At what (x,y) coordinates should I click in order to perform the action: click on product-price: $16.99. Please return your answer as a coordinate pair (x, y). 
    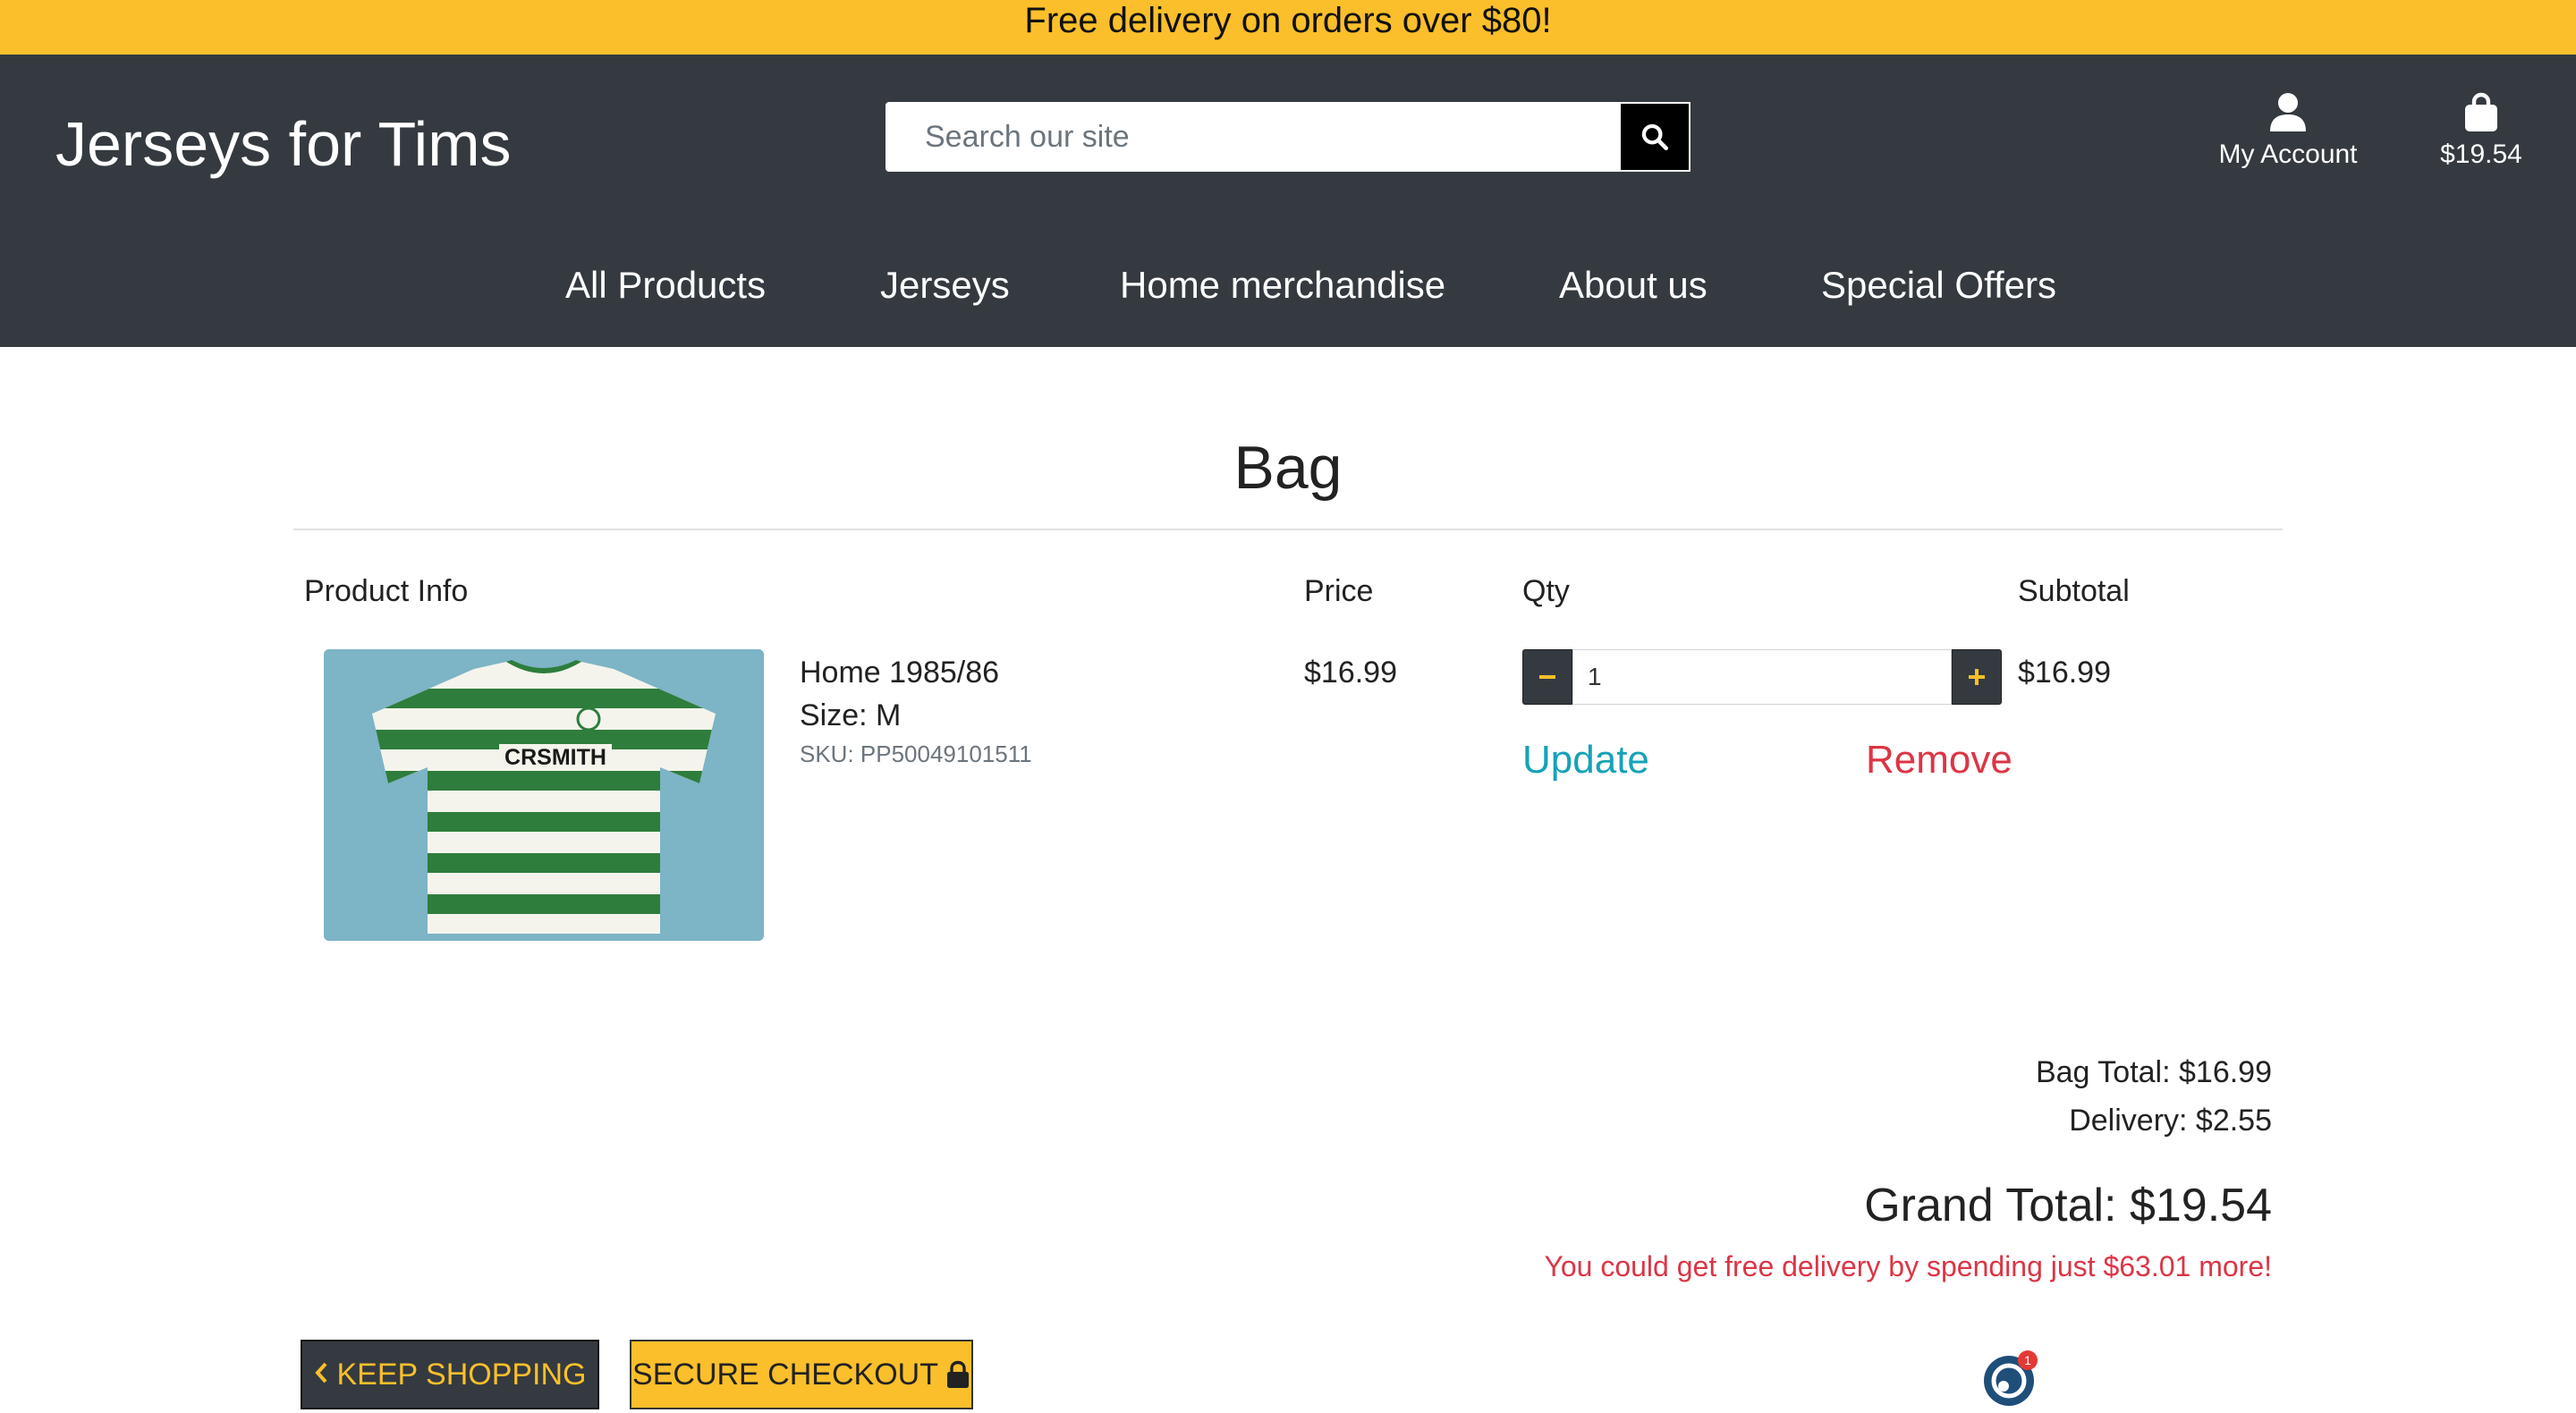
    Looking at the image, I should click on (1350, 673).